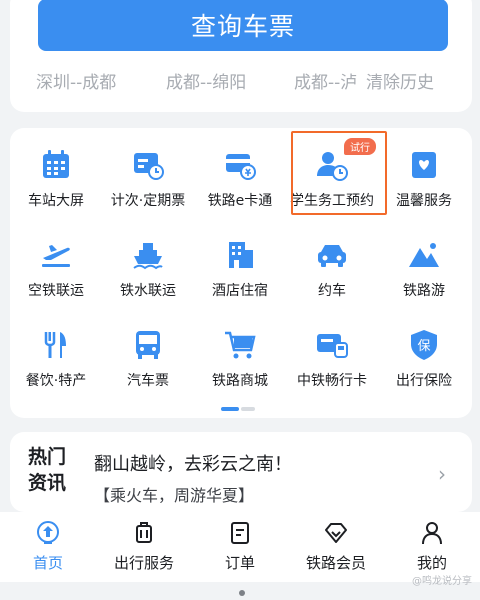  I want to click on page-dot-active, so click(230, 409).